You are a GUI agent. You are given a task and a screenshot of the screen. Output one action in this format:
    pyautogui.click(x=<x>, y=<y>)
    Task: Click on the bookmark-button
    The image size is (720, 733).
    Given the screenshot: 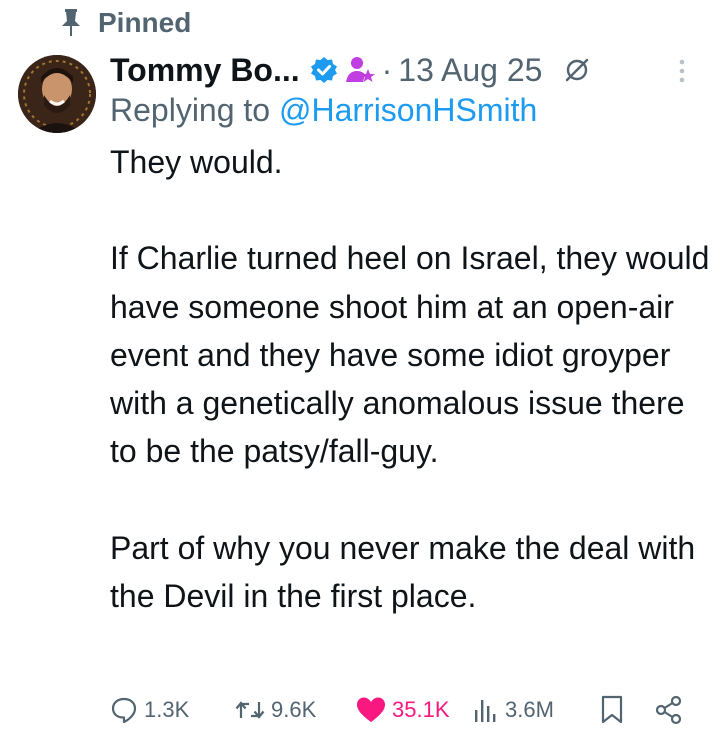 What is the action you would take?
    pyautogui.click(x=612, y=710)
    